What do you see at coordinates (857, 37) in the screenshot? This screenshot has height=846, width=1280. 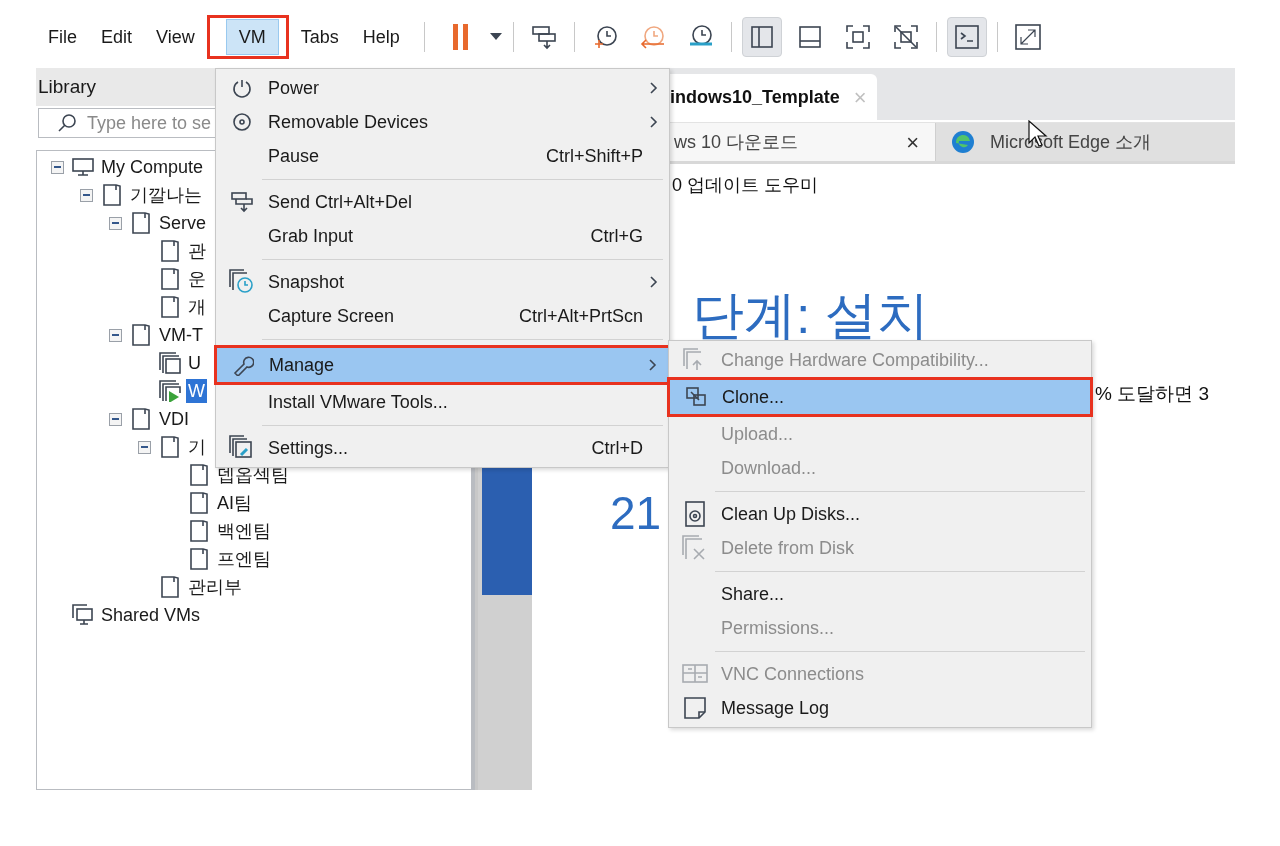 I see `fullscreen-frame-icon` at bounding box center [857, 37].